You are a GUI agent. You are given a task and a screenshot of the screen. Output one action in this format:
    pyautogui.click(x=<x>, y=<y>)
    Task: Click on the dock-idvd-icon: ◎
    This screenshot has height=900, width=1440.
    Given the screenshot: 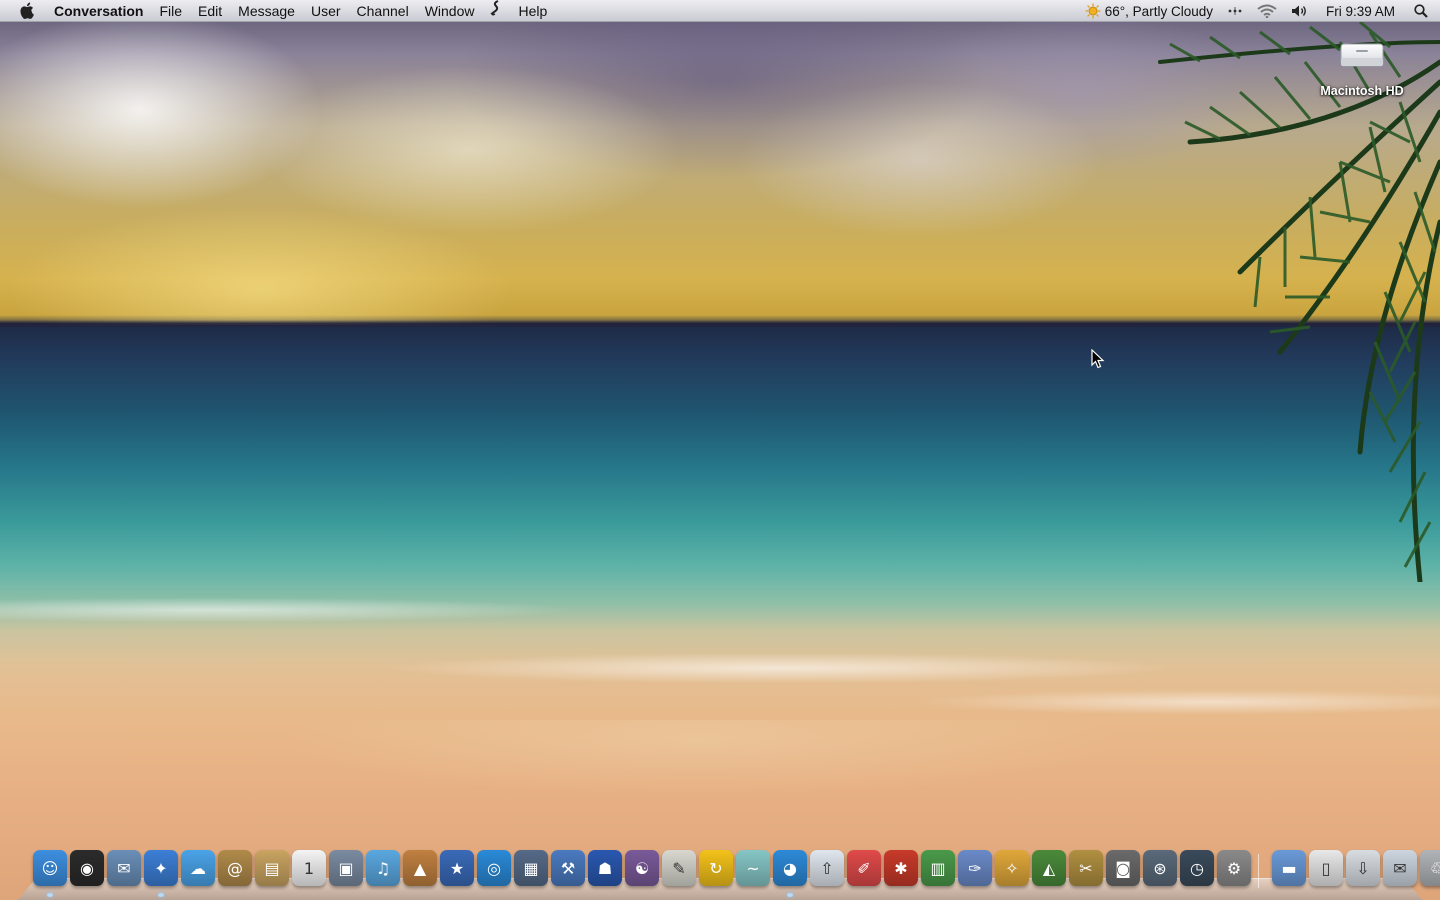 What is the action you would take?
    pyautogui.click(x=494, y=868)
    